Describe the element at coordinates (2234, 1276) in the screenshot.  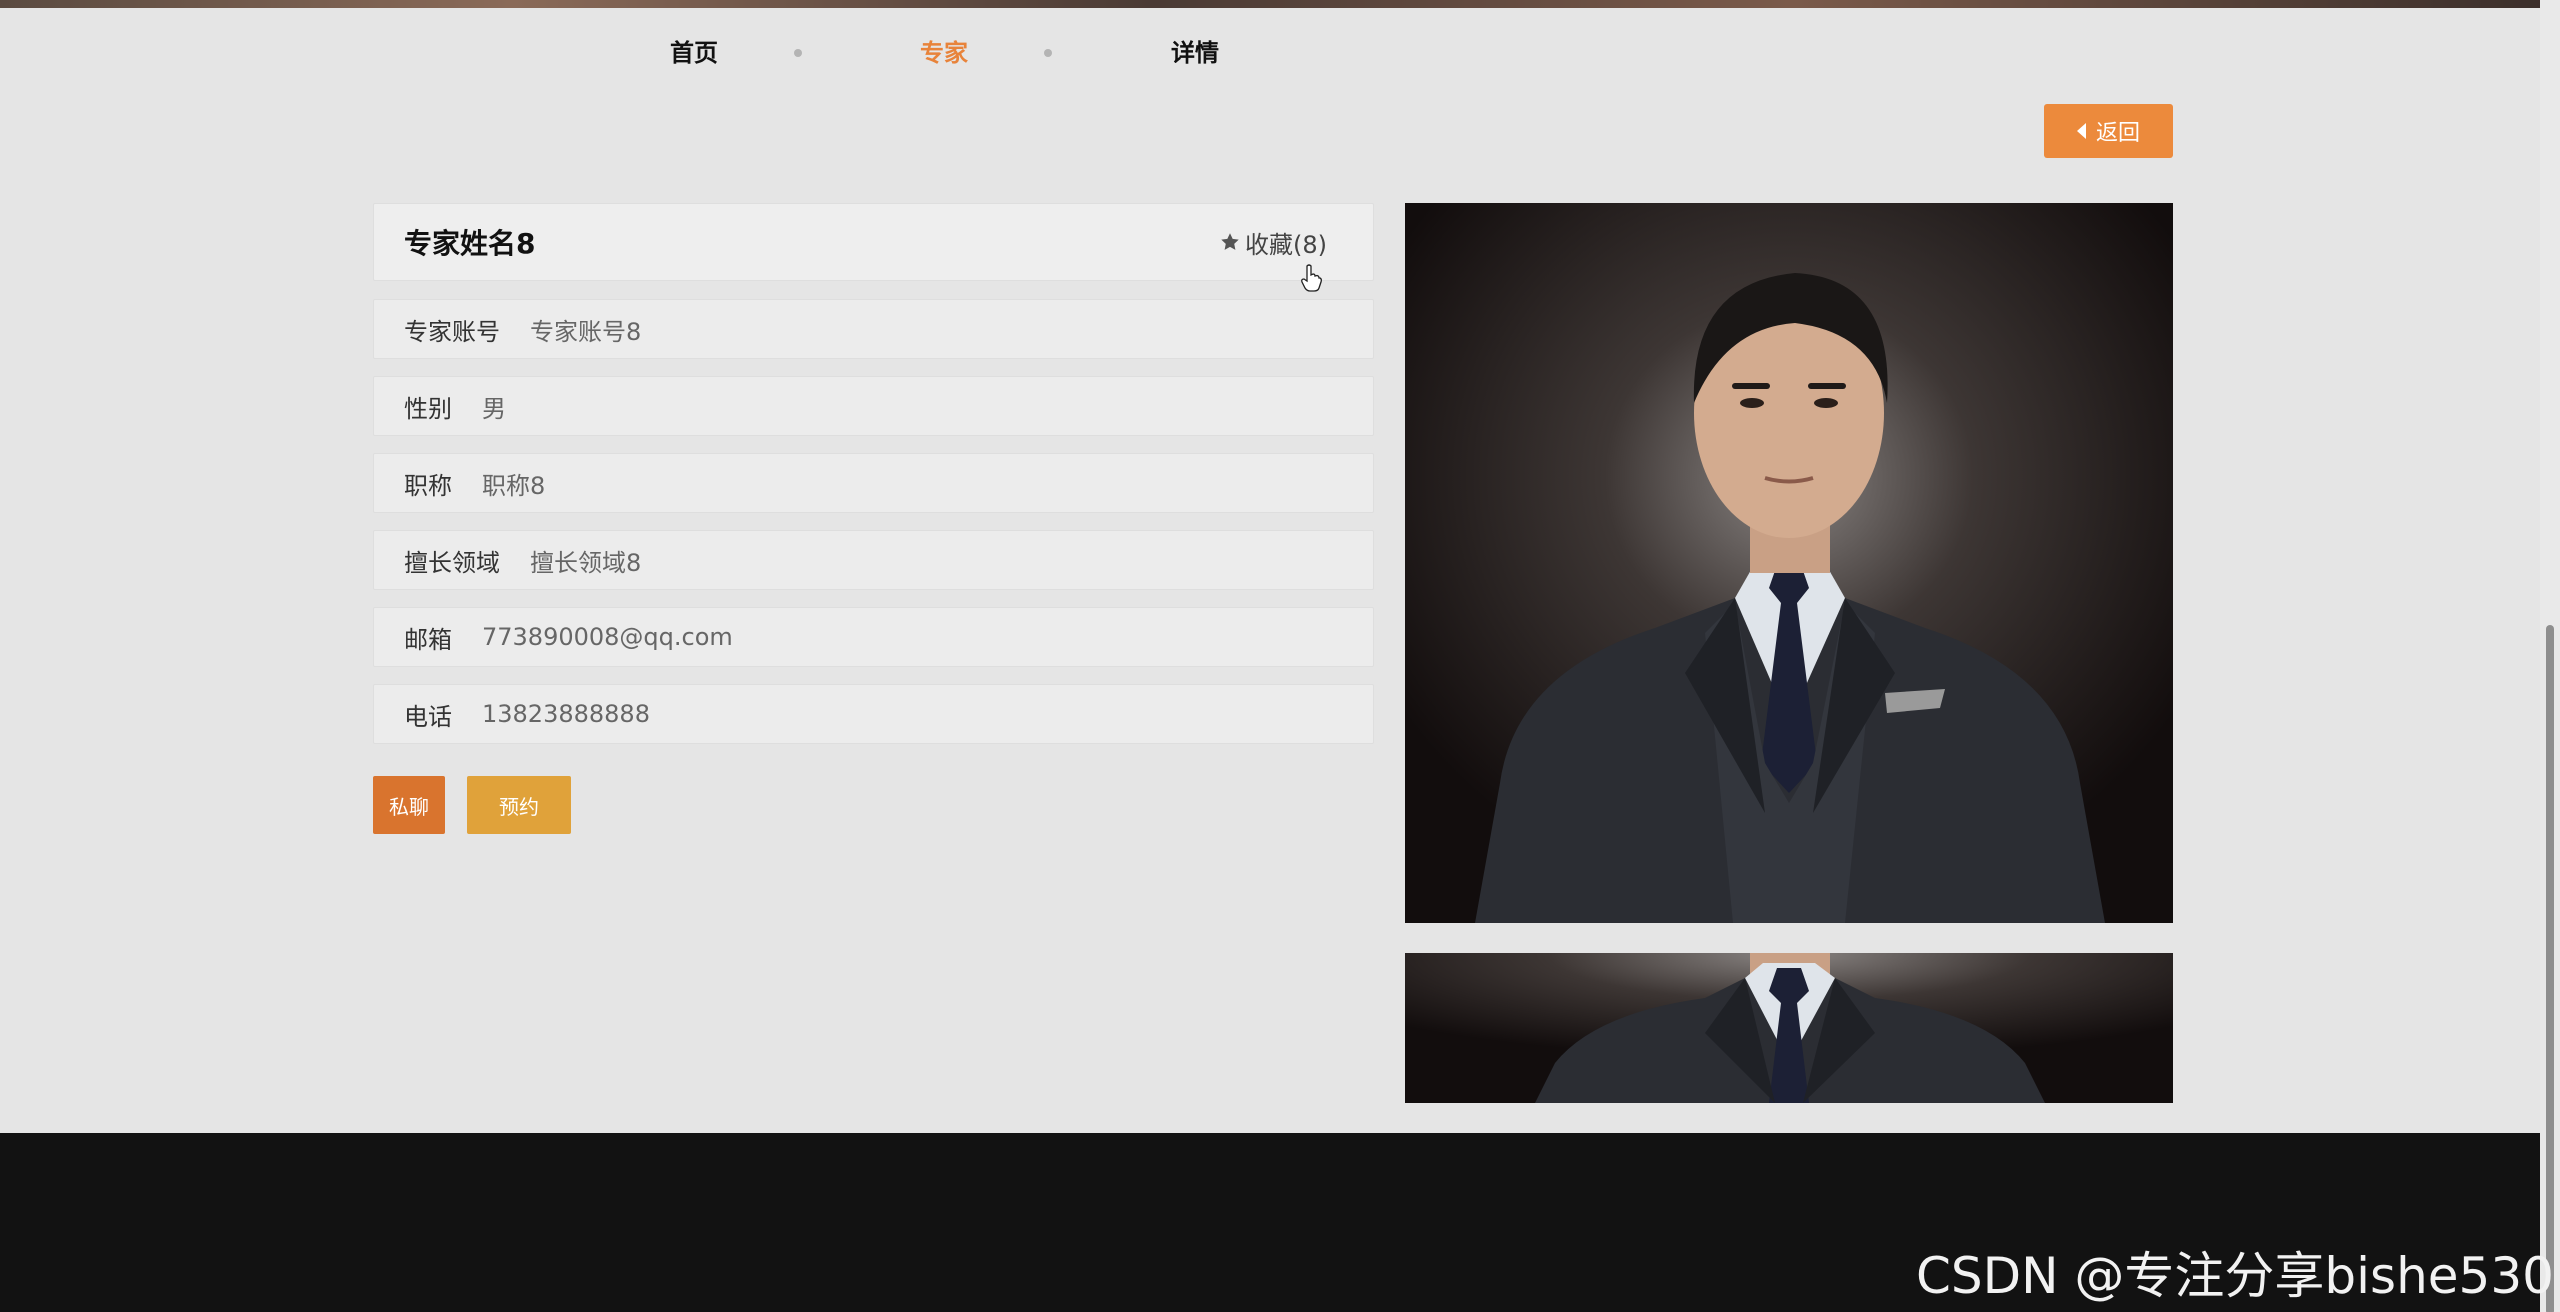
I see `csdn-watermark: CSDN @专注分享bishe530` at that location.